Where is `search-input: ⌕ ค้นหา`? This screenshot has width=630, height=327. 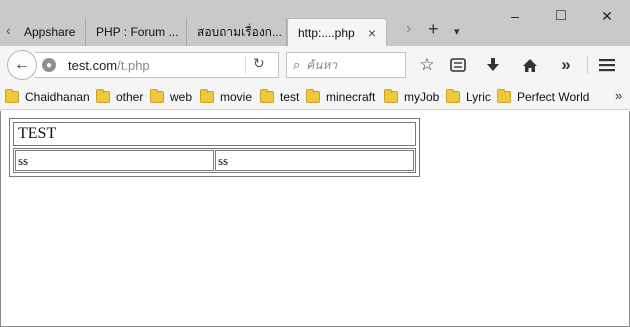 search-input: ⌕ ค้นหา is located at coordinates (346, 65).